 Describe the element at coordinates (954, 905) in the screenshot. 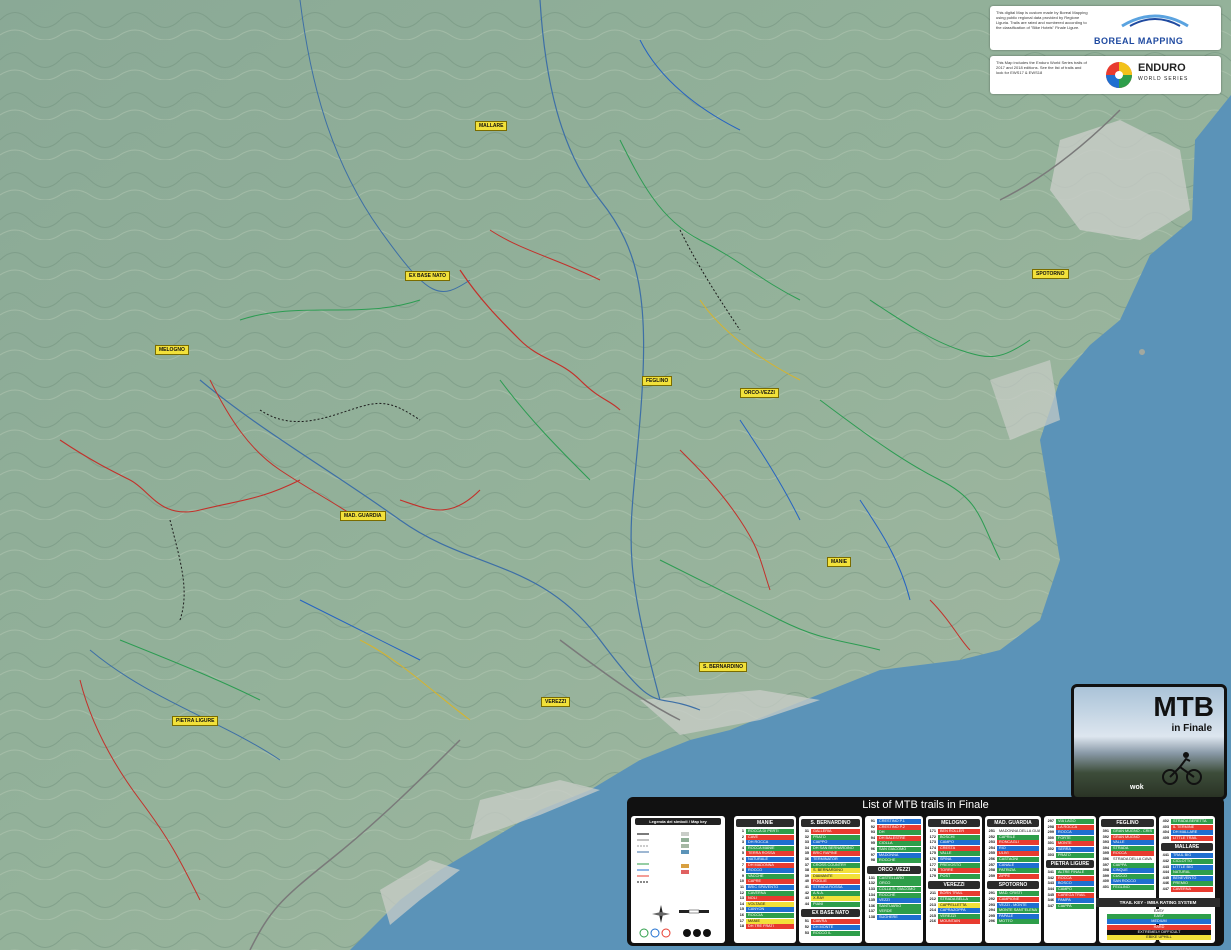

I see `trail-row: 213 CAPPELLETTA` at that location.